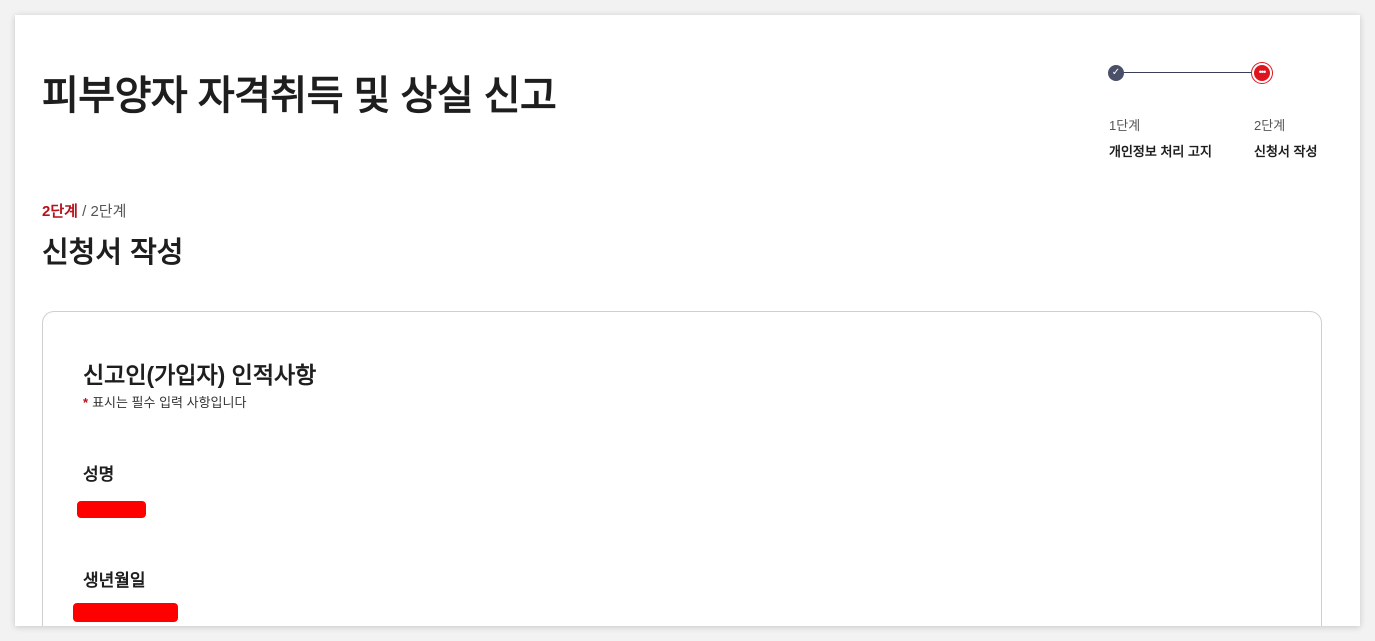 This screenshot has width=1375, height=641. Describe the element at coordinates (169, 402) in the screenshot. I see `required-note-text: 표시는 필수 입력 사항입니다` at that location.